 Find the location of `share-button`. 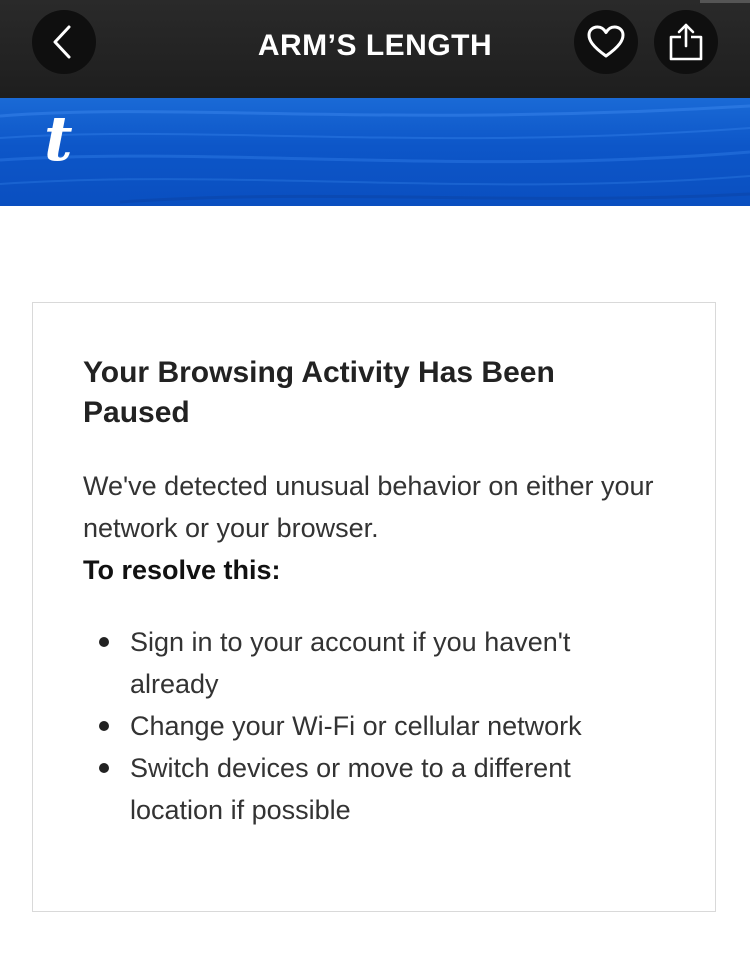

share-button is located at coordinates (686, 42).